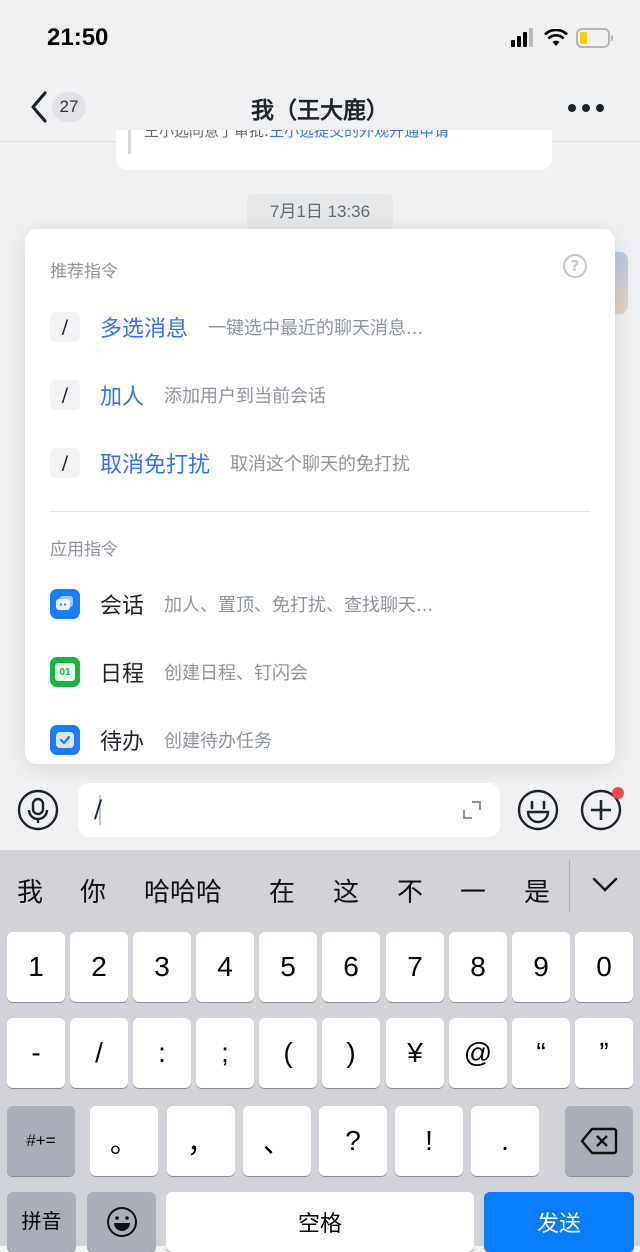  I want to click on key: !, so click(429, 1141).